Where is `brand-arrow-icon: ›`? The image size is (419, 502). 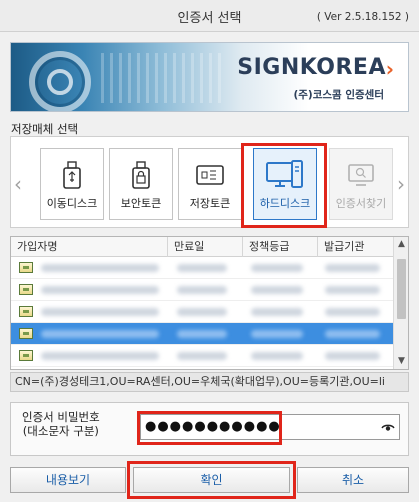
brand-arrow-icon: › is located at coordinates (389, 69).